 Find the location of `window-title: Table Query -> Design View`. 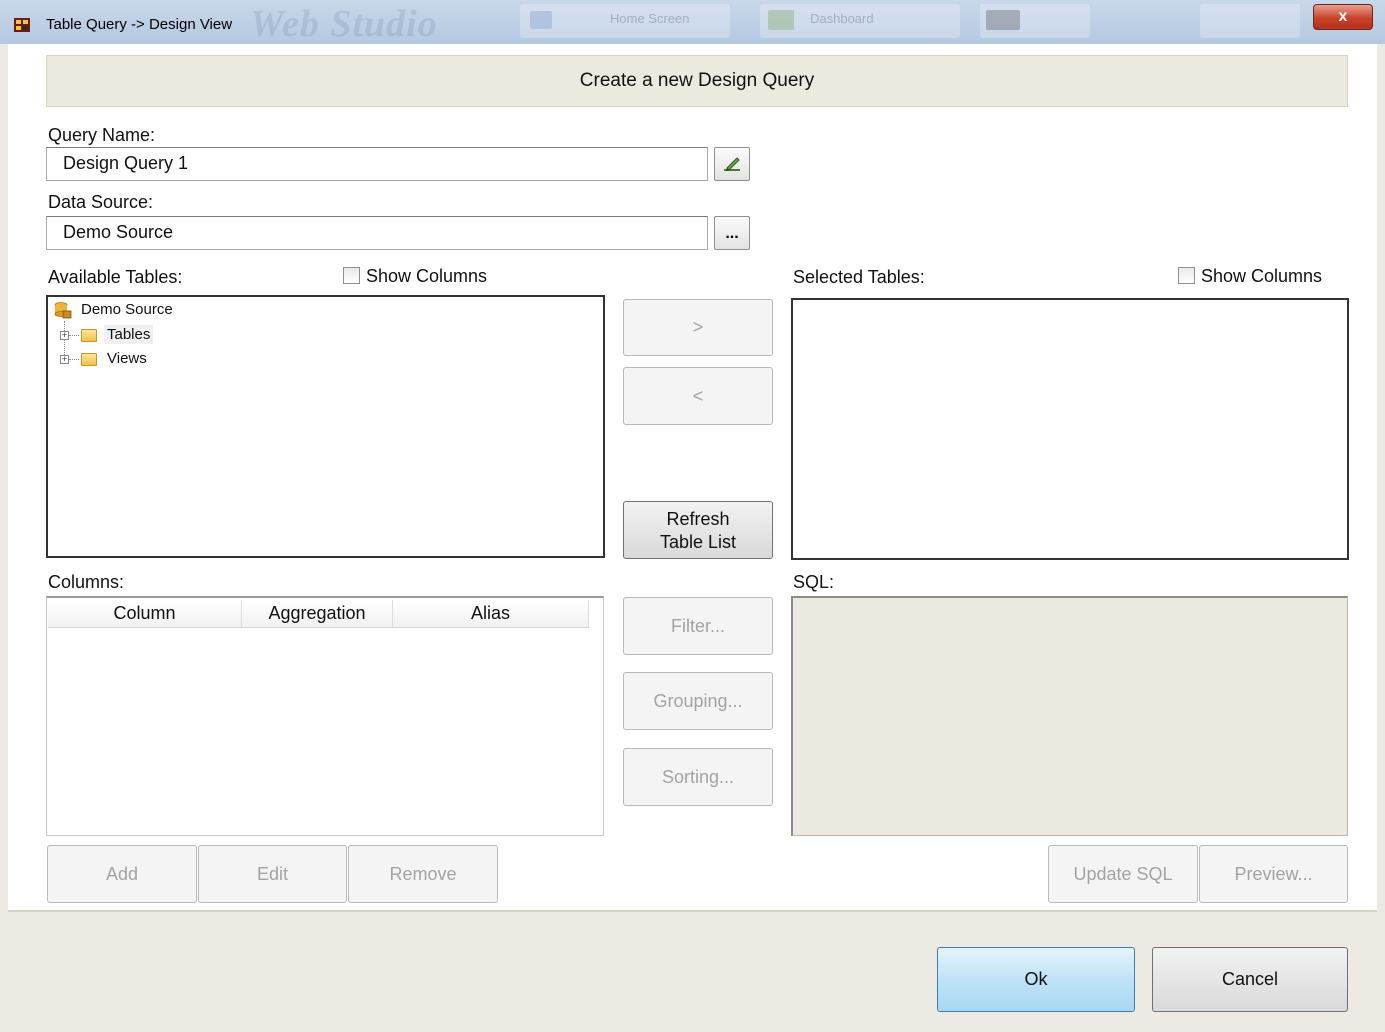

window-title: Table Query -> Design View is located at coordinates (139, 24).